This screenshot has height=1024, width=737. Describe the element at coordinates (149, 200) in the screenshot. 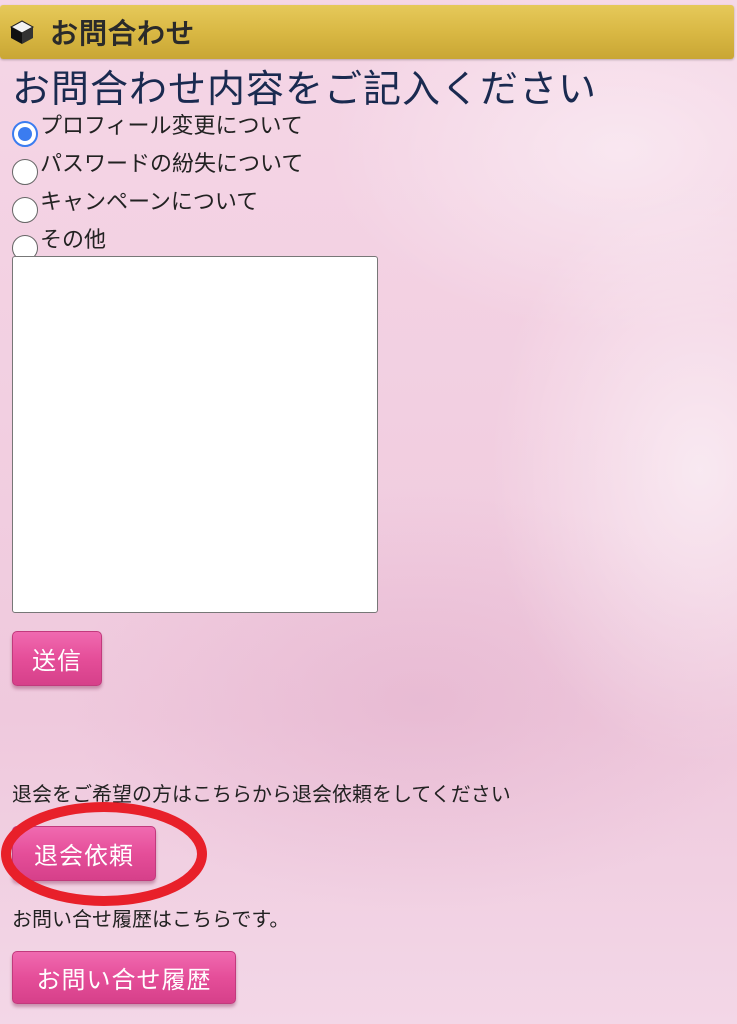

I see `radio-label-campaign: キャンペーンについて` at that location.